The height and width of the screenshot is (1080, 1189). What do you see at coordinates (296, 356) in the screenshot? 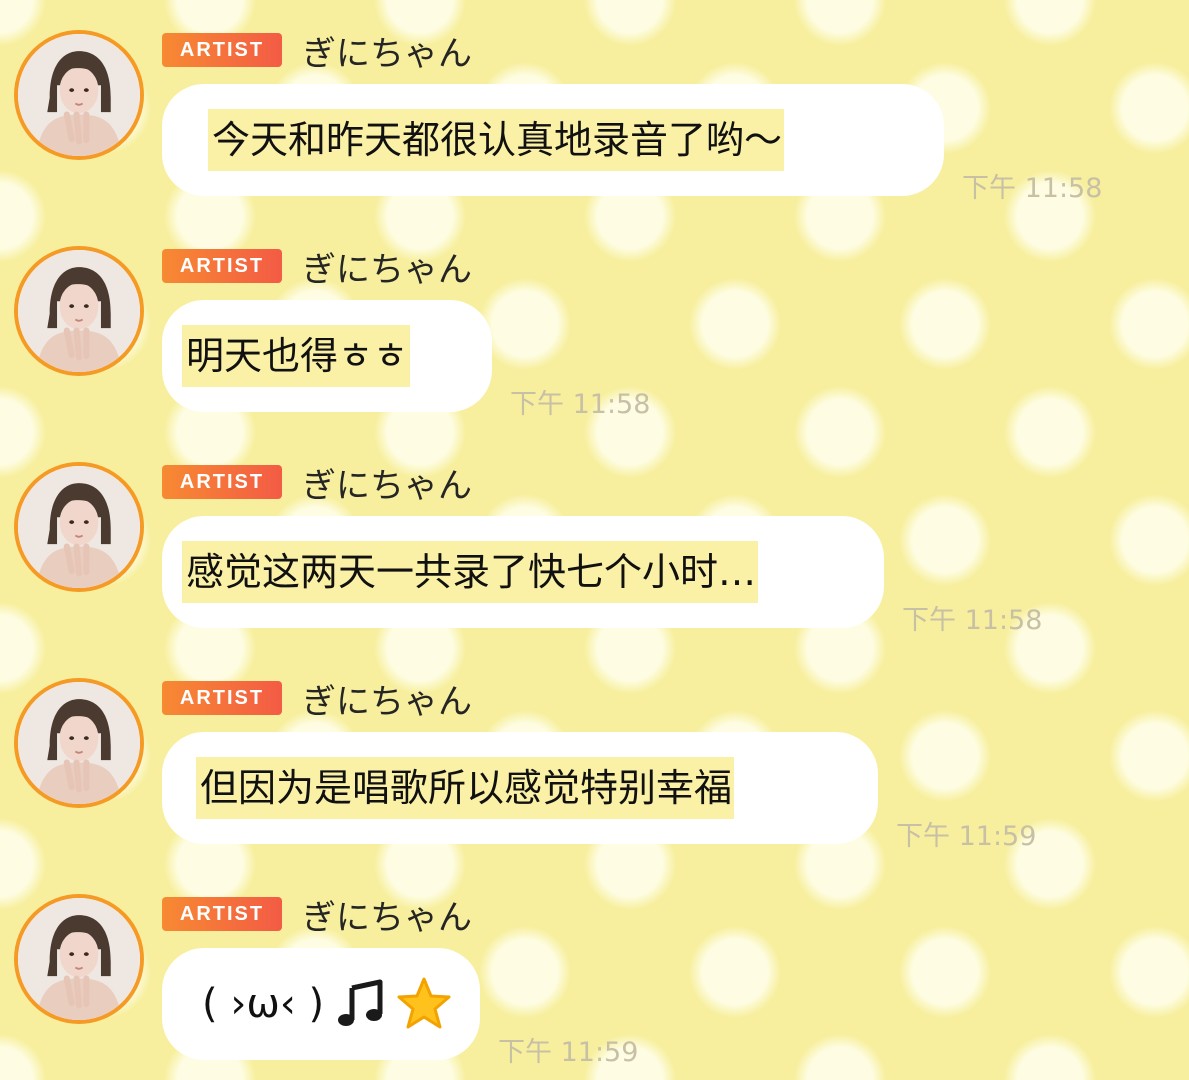
I see `message-text: 明天也得ㅎㅎ` at bounding box center [296, 356].